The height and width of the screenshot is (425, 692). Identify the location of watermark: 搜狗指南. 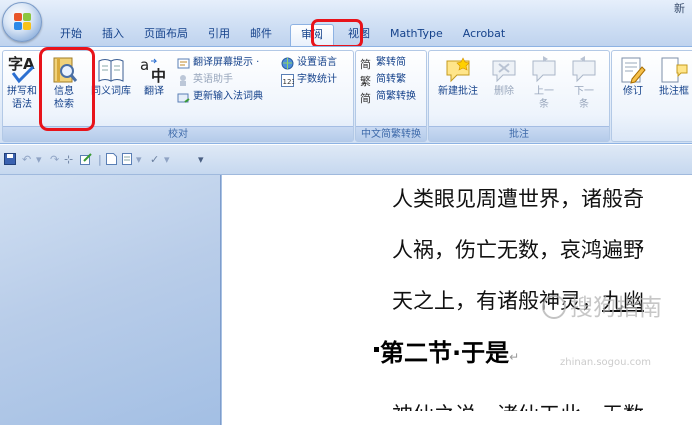
(602, 305).